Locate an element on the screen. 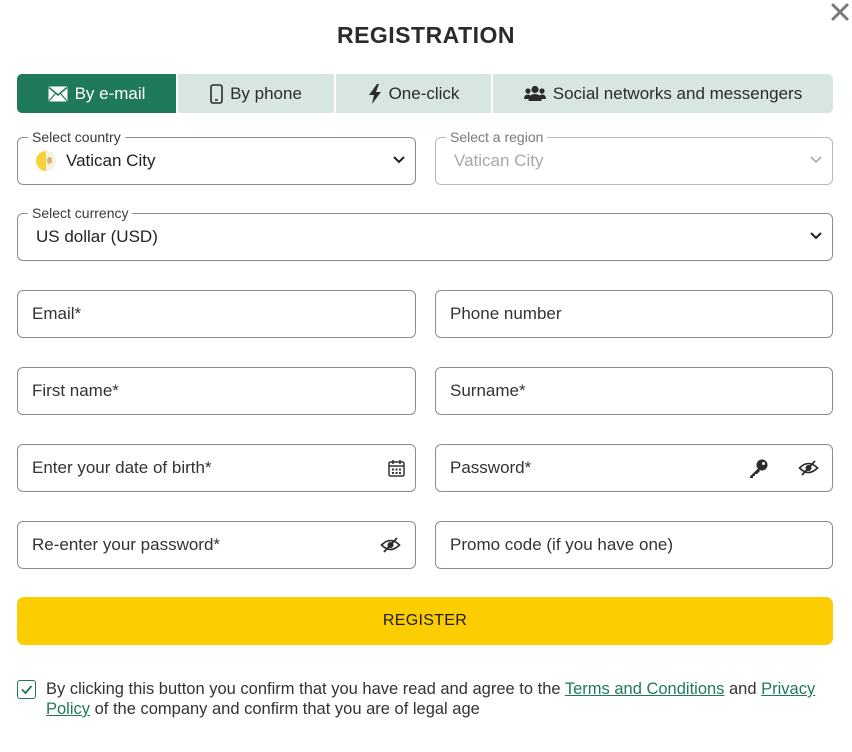 This screenshot has height=752, width=852. promo-code-field-placeholder: Promo code (if you have one) is located at coordinates (562, 544).